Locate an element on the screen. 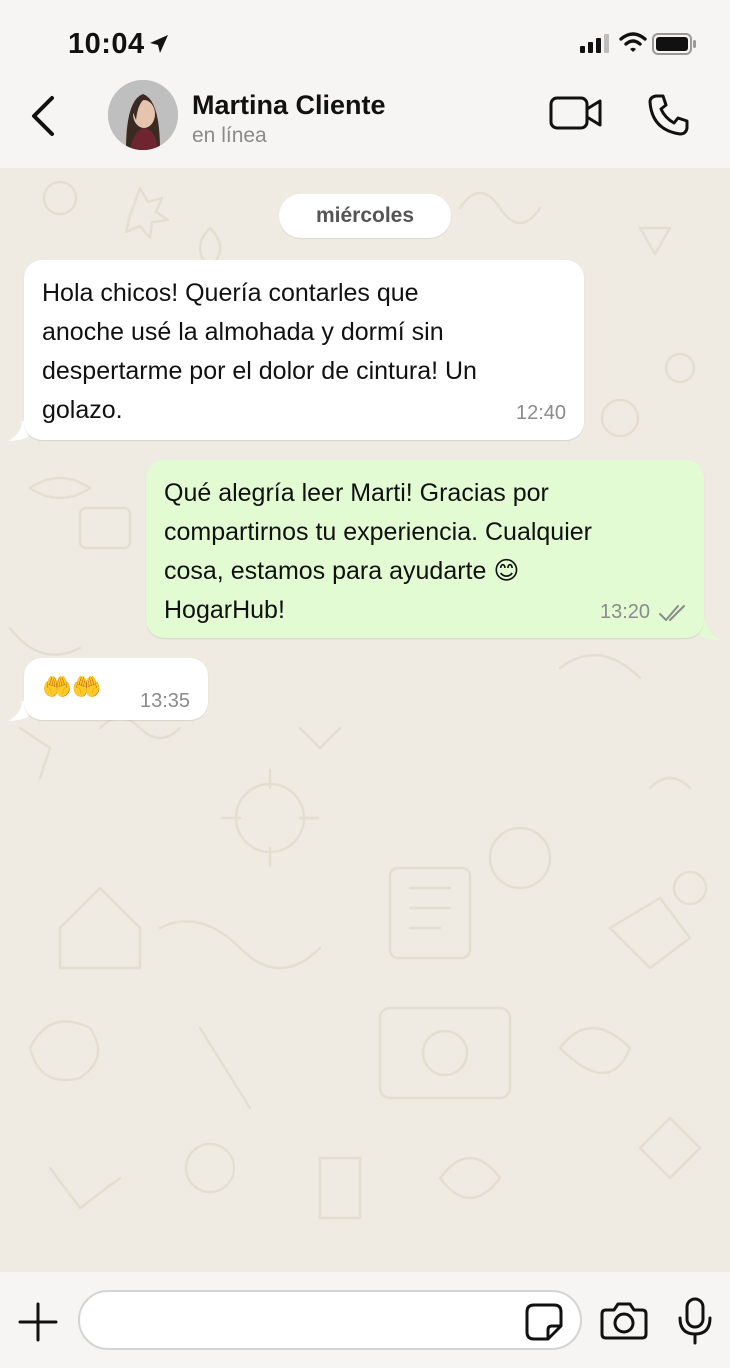 This screenshot has width=730, height=1368. date-divider: miércoles is located at coordinates (365, 216).